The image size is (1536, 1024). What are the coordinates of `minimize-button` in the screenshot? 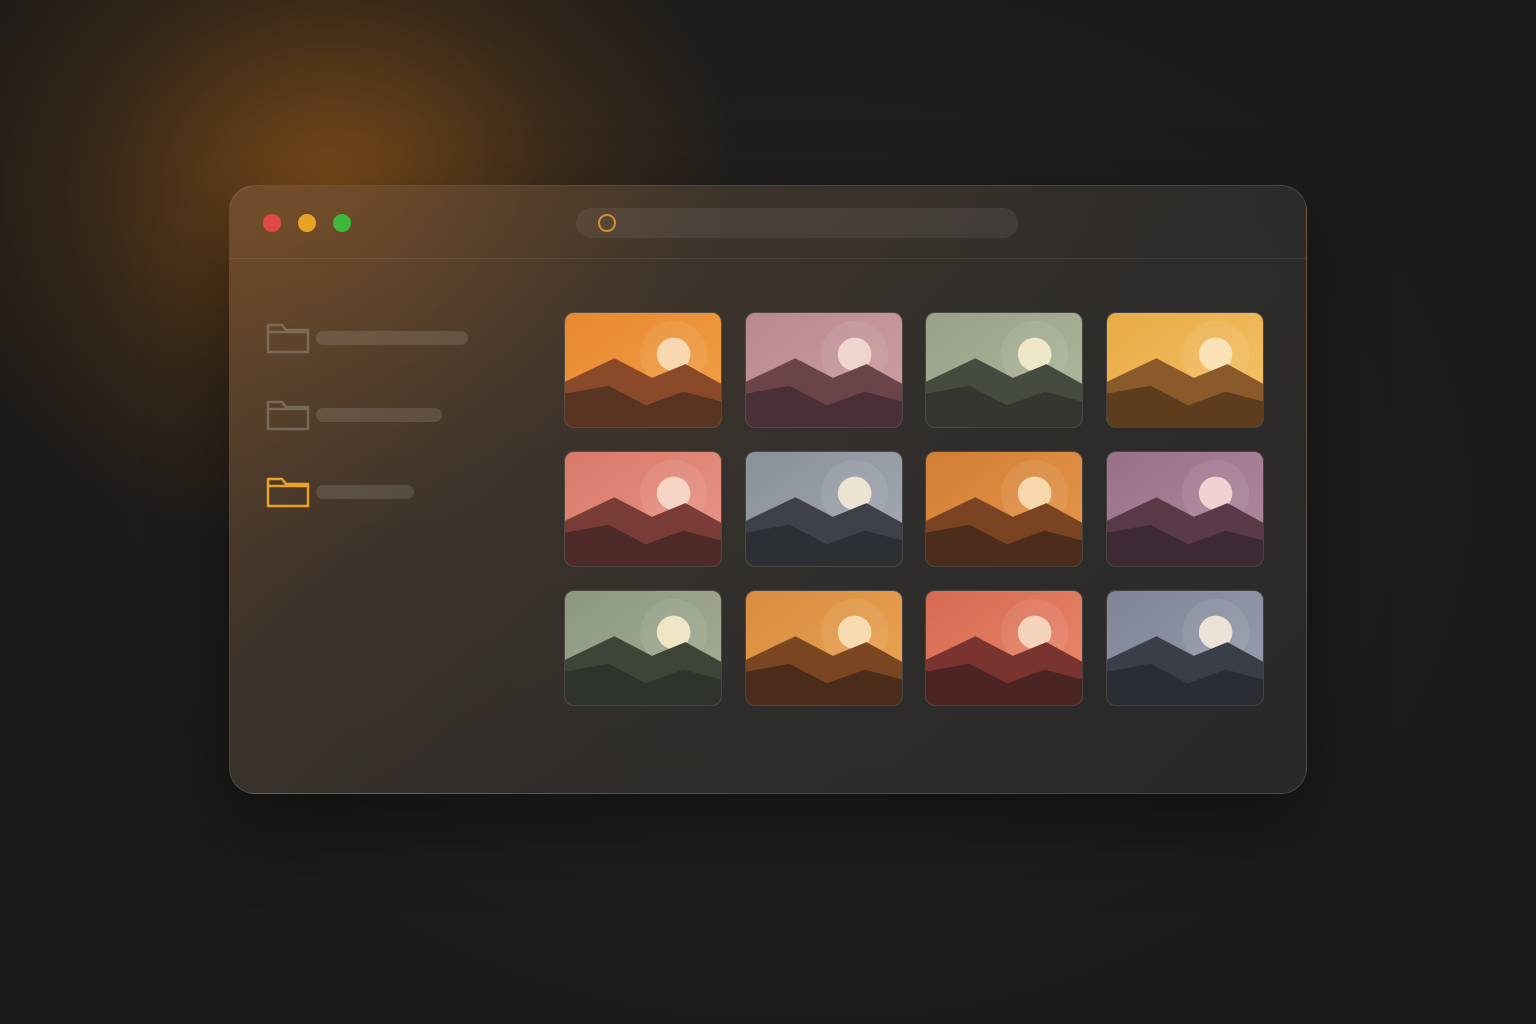 It's located at (307, 223).